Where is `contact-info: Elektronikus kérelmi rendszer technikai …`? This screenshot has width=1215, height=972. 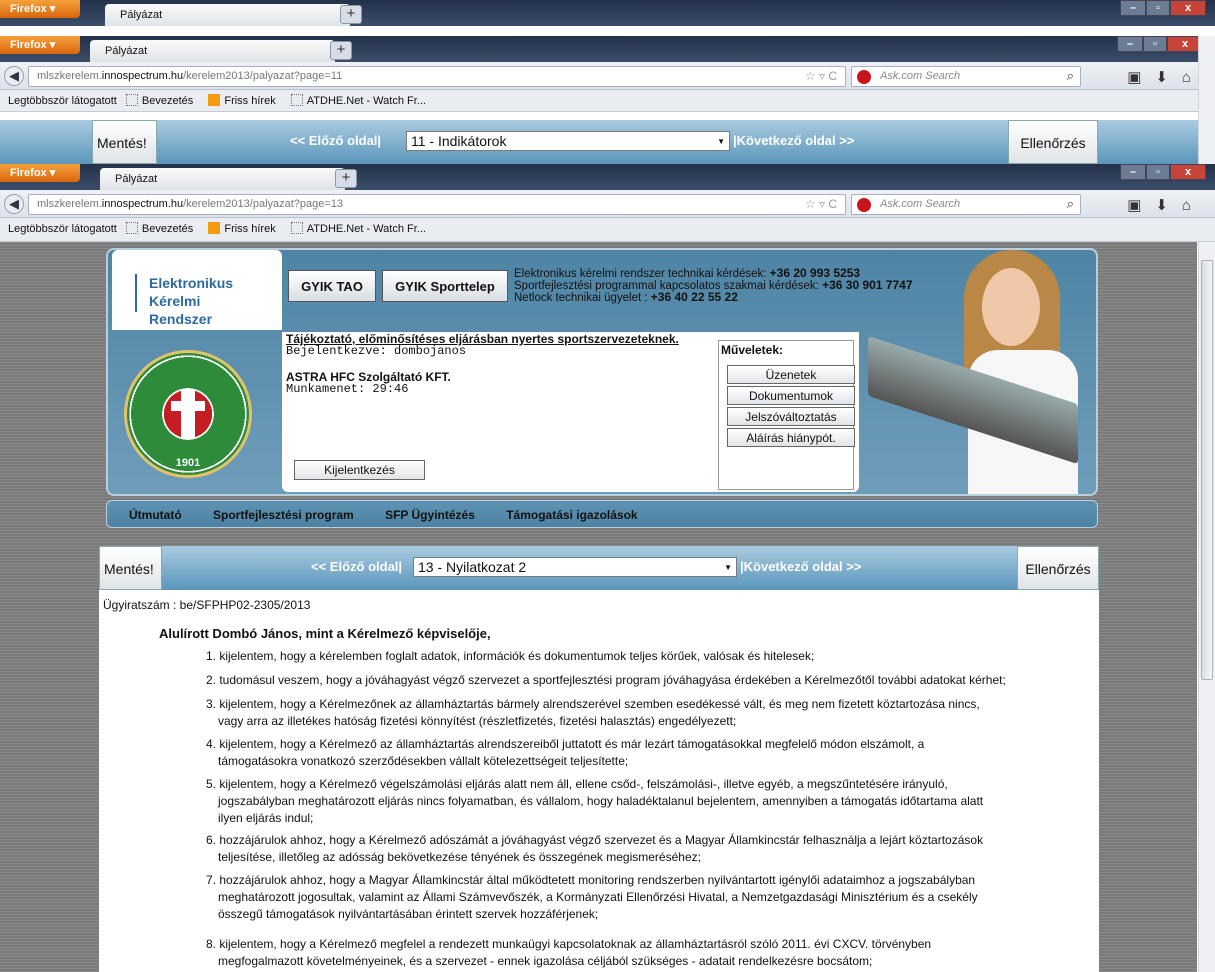 contact-info: Elektronikus kérelmi rendszer technikai … is located at coordinates (713, 285).